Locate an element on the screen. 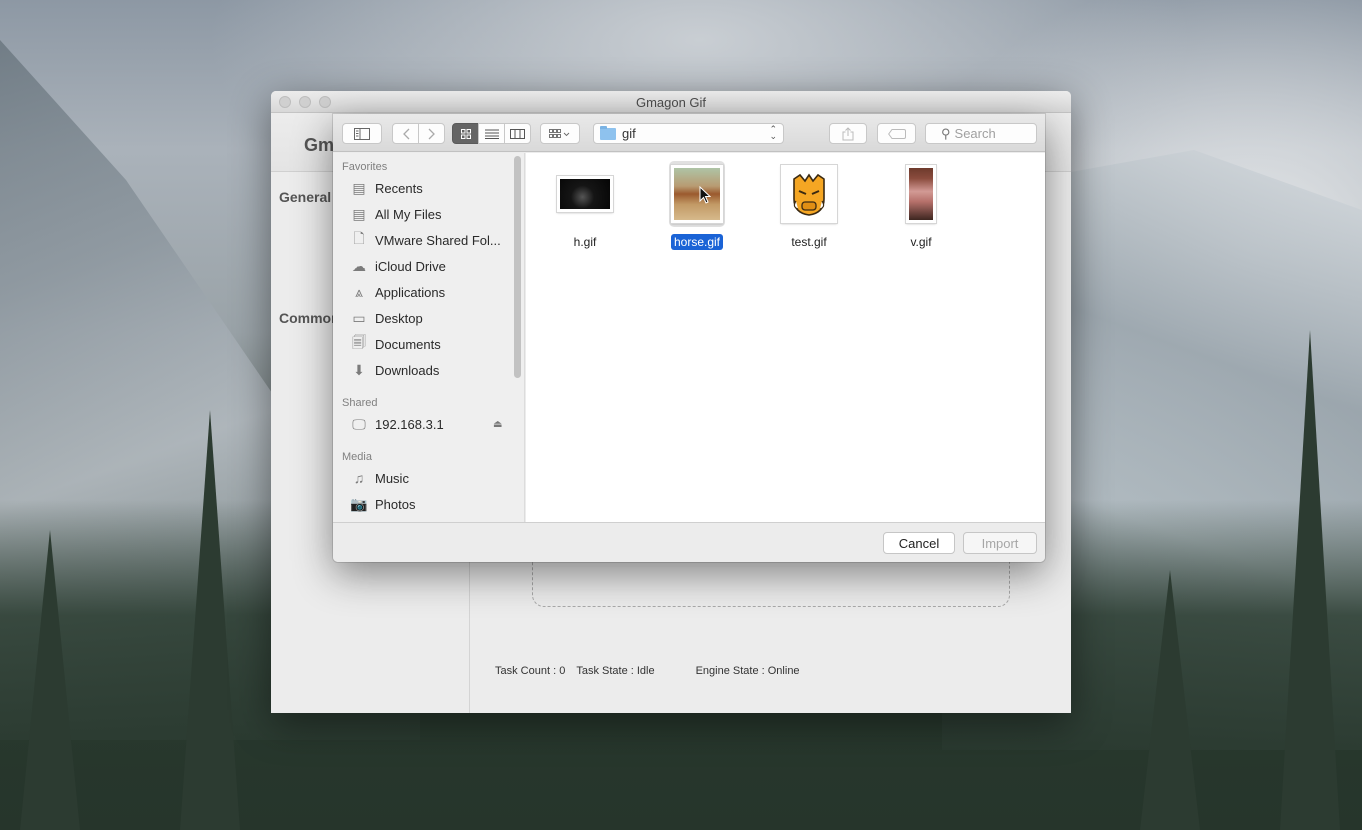  icon-view-button is located at coordinates (465, 133).